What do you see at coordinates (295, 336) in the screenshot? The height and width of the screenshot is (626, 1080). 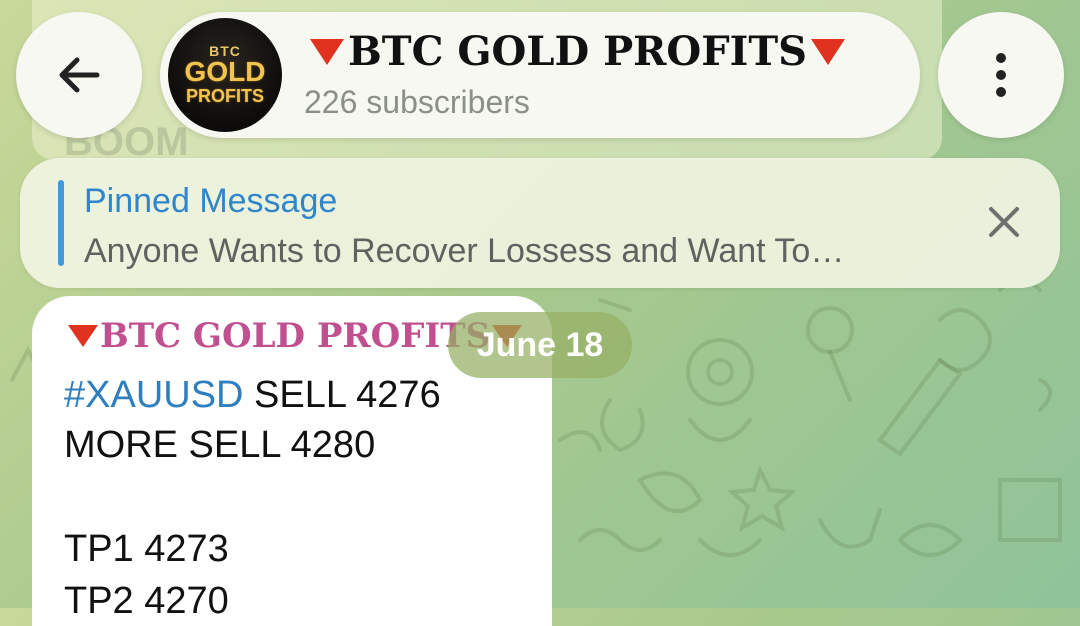 I see `sender-name: BTC GOLD PROFITS` at bounding box center [295, 336].